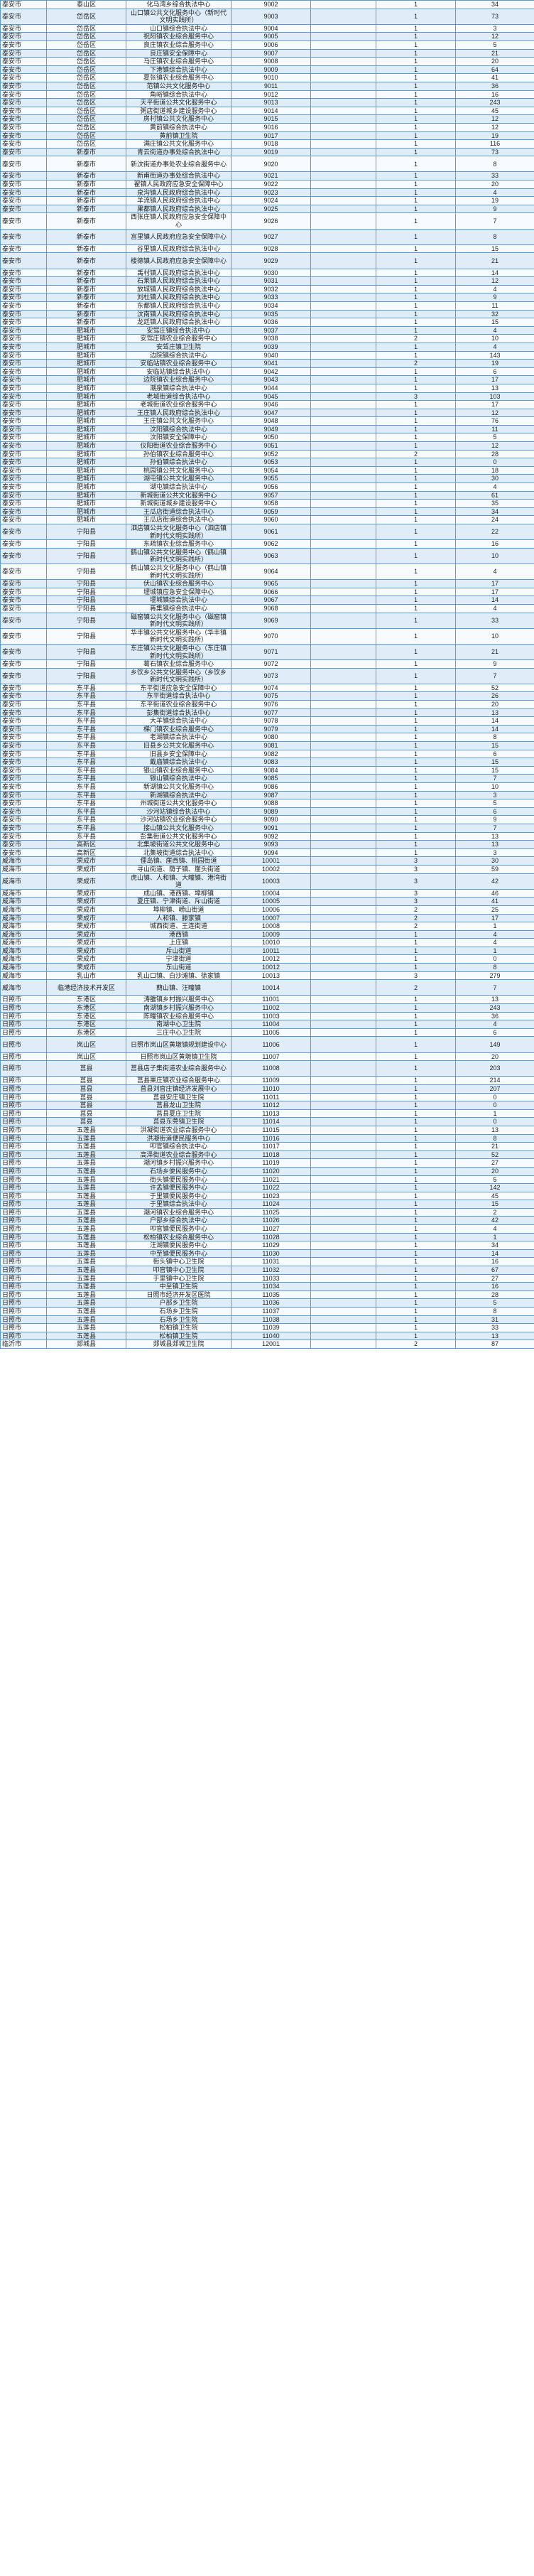 The width and height of the screenshot is (534, 2576). I want to click on position-code-cell: 11025, so click(271, 1212).